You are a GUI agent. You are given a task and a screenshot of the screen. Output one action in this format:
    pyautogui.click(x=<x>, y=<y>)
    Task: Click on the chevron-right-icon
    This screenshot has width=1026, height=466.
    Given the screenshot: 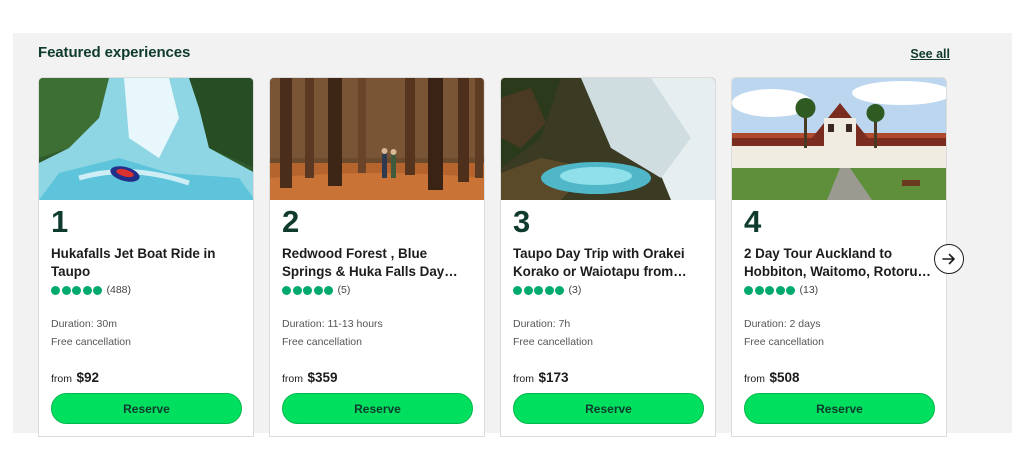 What is the action you would take?
    pyautogui.click(x=948, y=259)
    